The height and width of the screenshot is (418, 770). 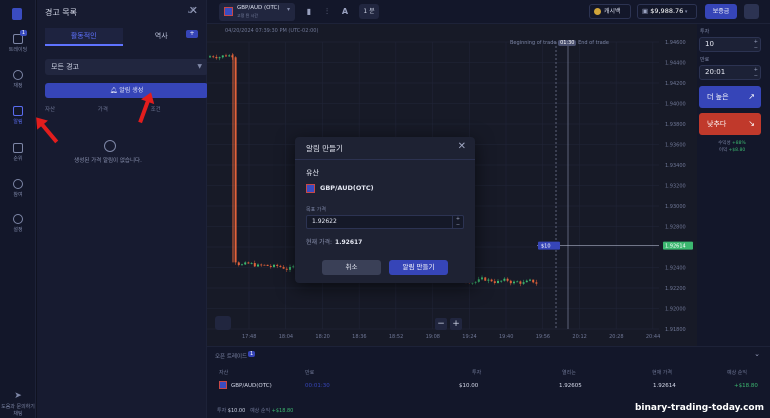 I want to click on expand-icon: ⤢, so click(x=191, y=11).